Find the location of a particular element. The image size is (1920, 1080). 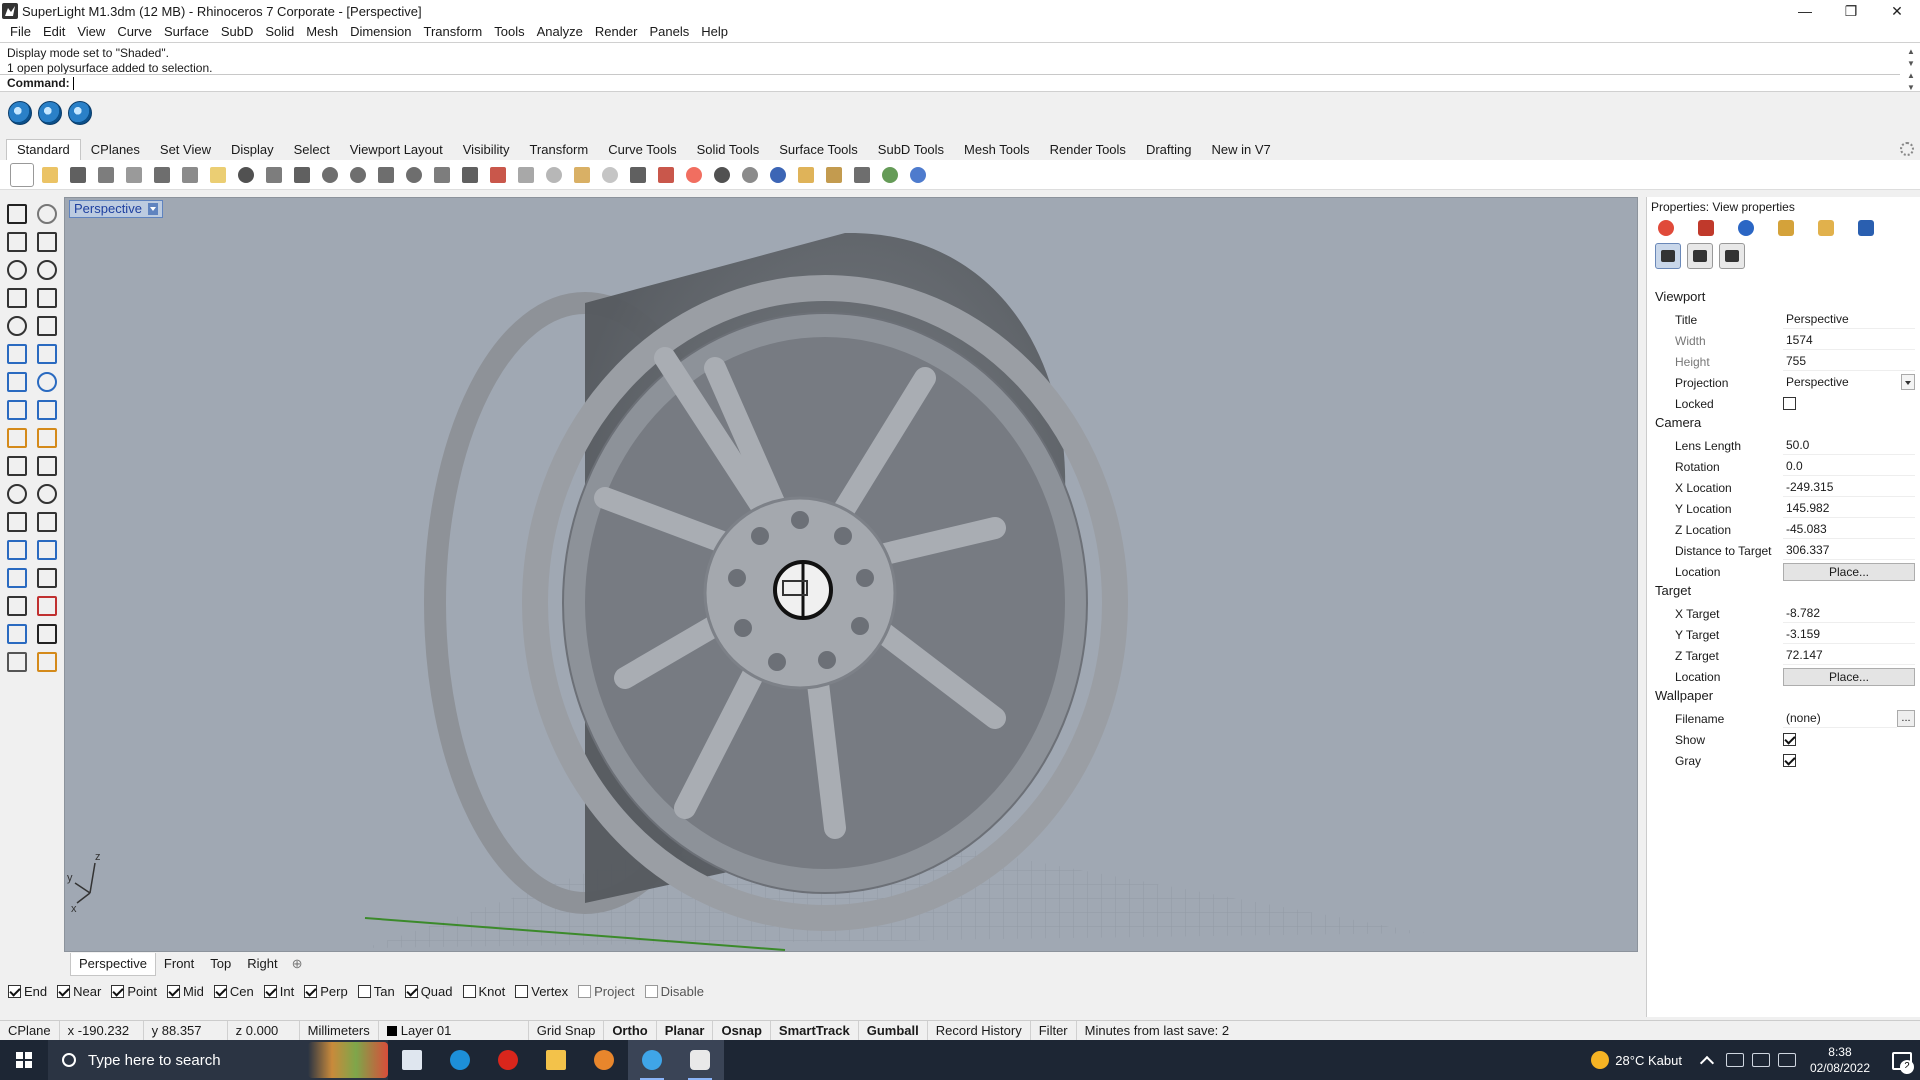

point-tool-icon is located at coordinates (45, 212).